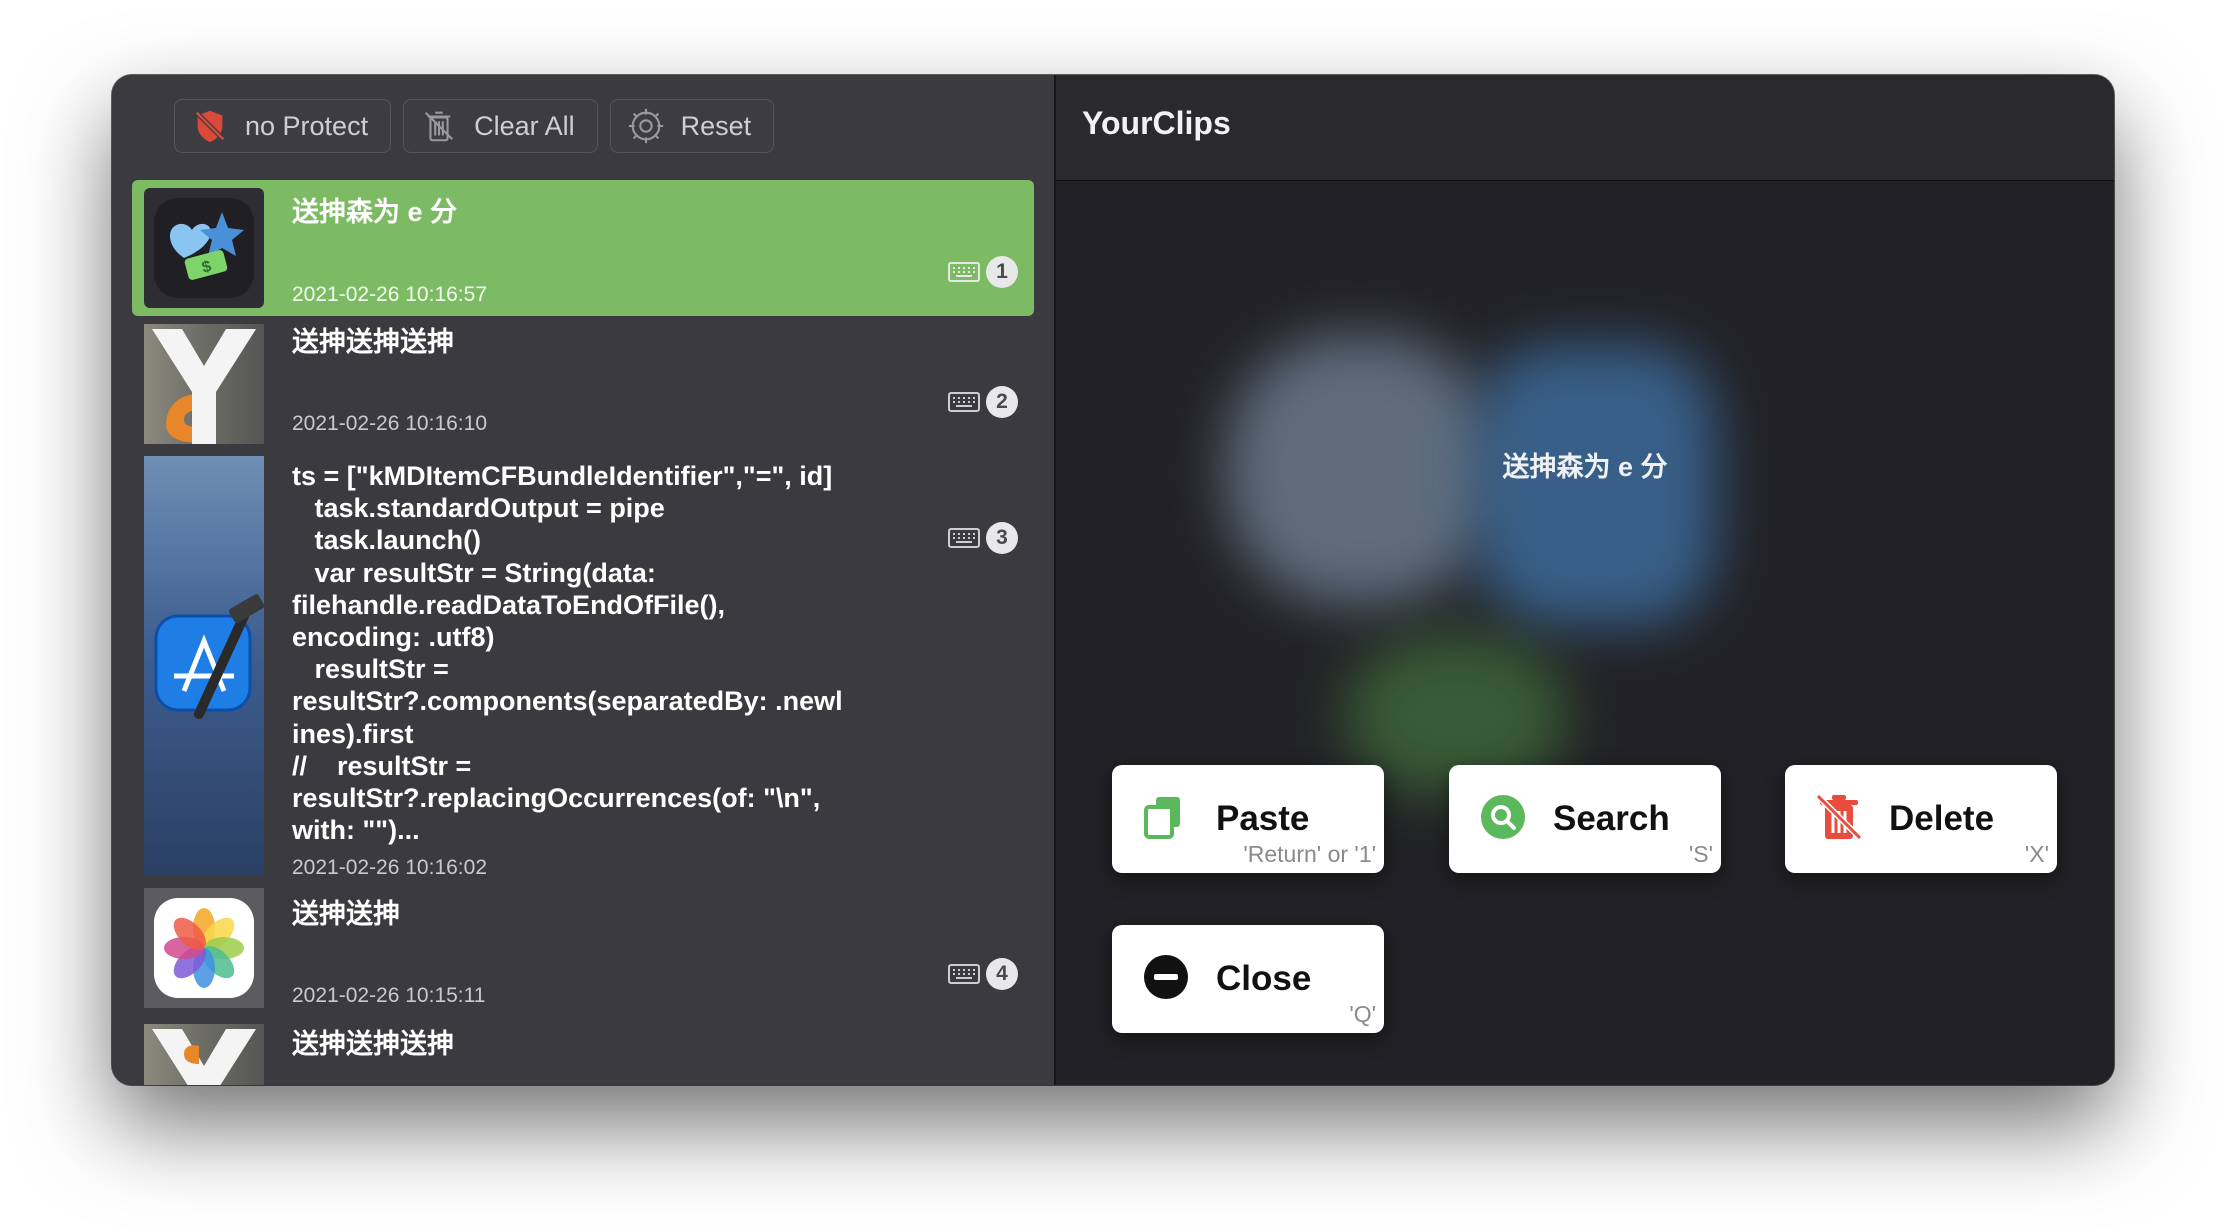 This screenshot has height=1232, width=2224. Describe the element at coordinates (1002, 974) in the screenshot. I see `shortcut-number: 4` at that location.